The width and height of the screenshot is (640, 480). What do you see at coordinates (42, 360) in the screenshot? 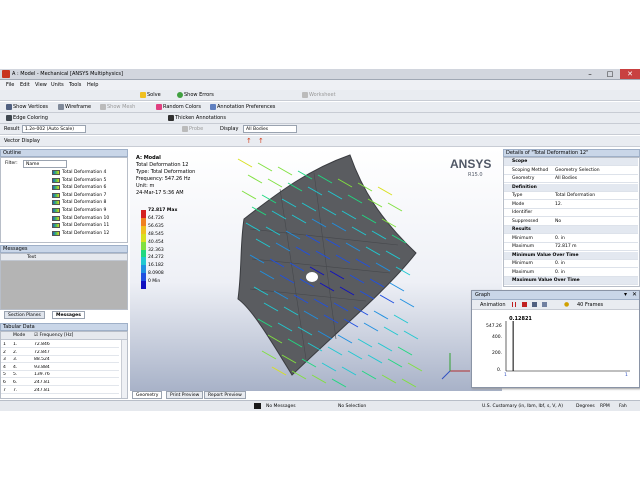
I see `frequency-cell: 88.524` at bounding box center [42, 360].